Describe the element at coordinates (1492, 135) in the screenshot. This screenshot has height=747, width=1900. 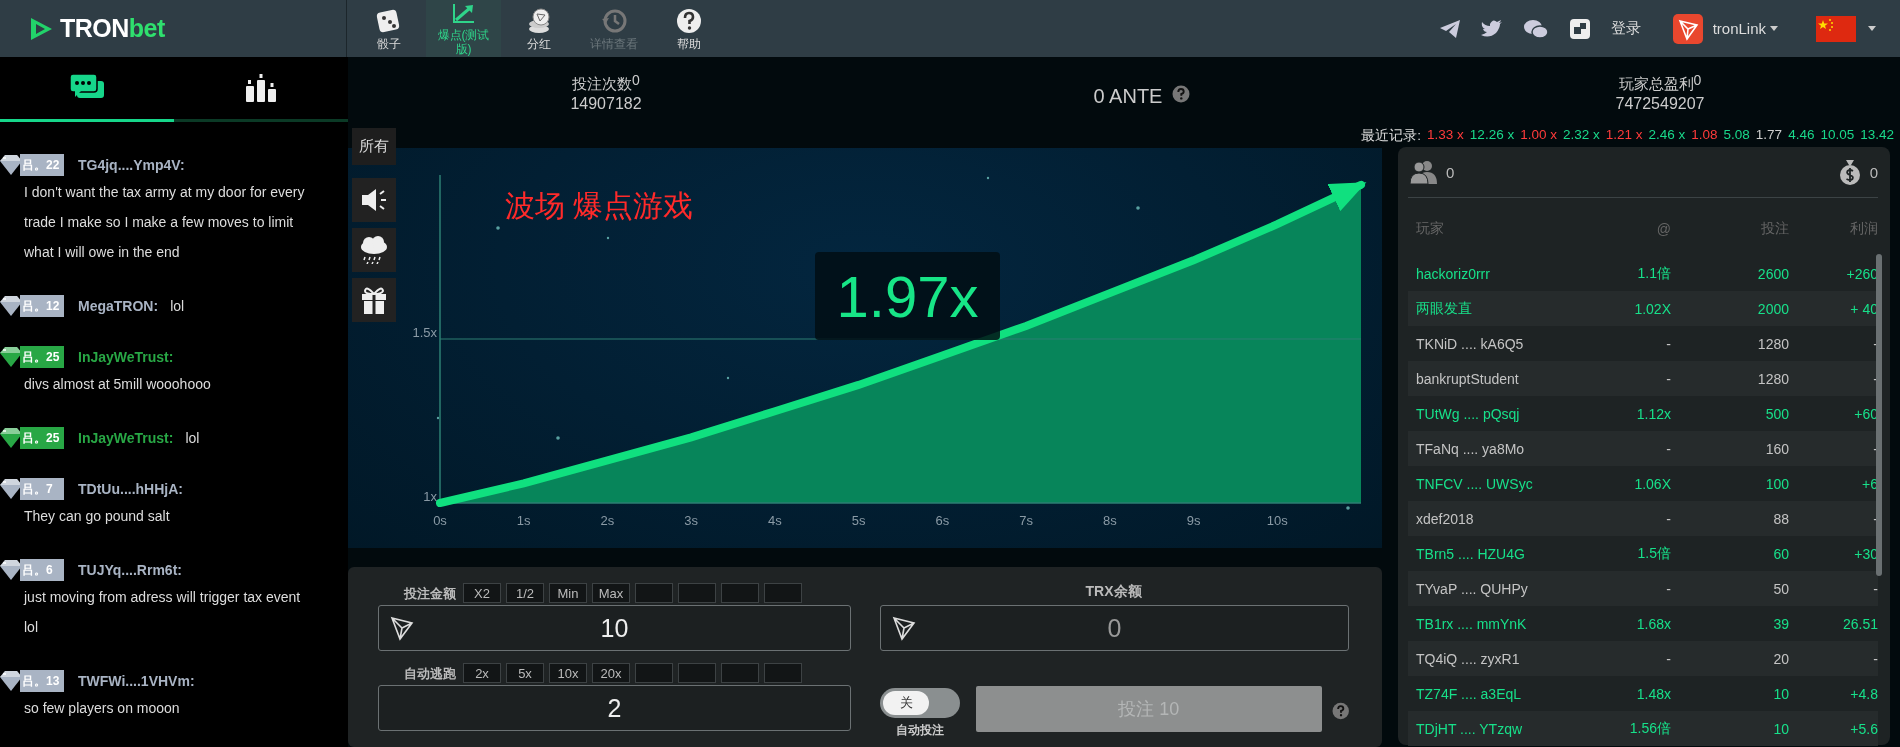
I see `recent-multiplier: 12.26 x` at that location.